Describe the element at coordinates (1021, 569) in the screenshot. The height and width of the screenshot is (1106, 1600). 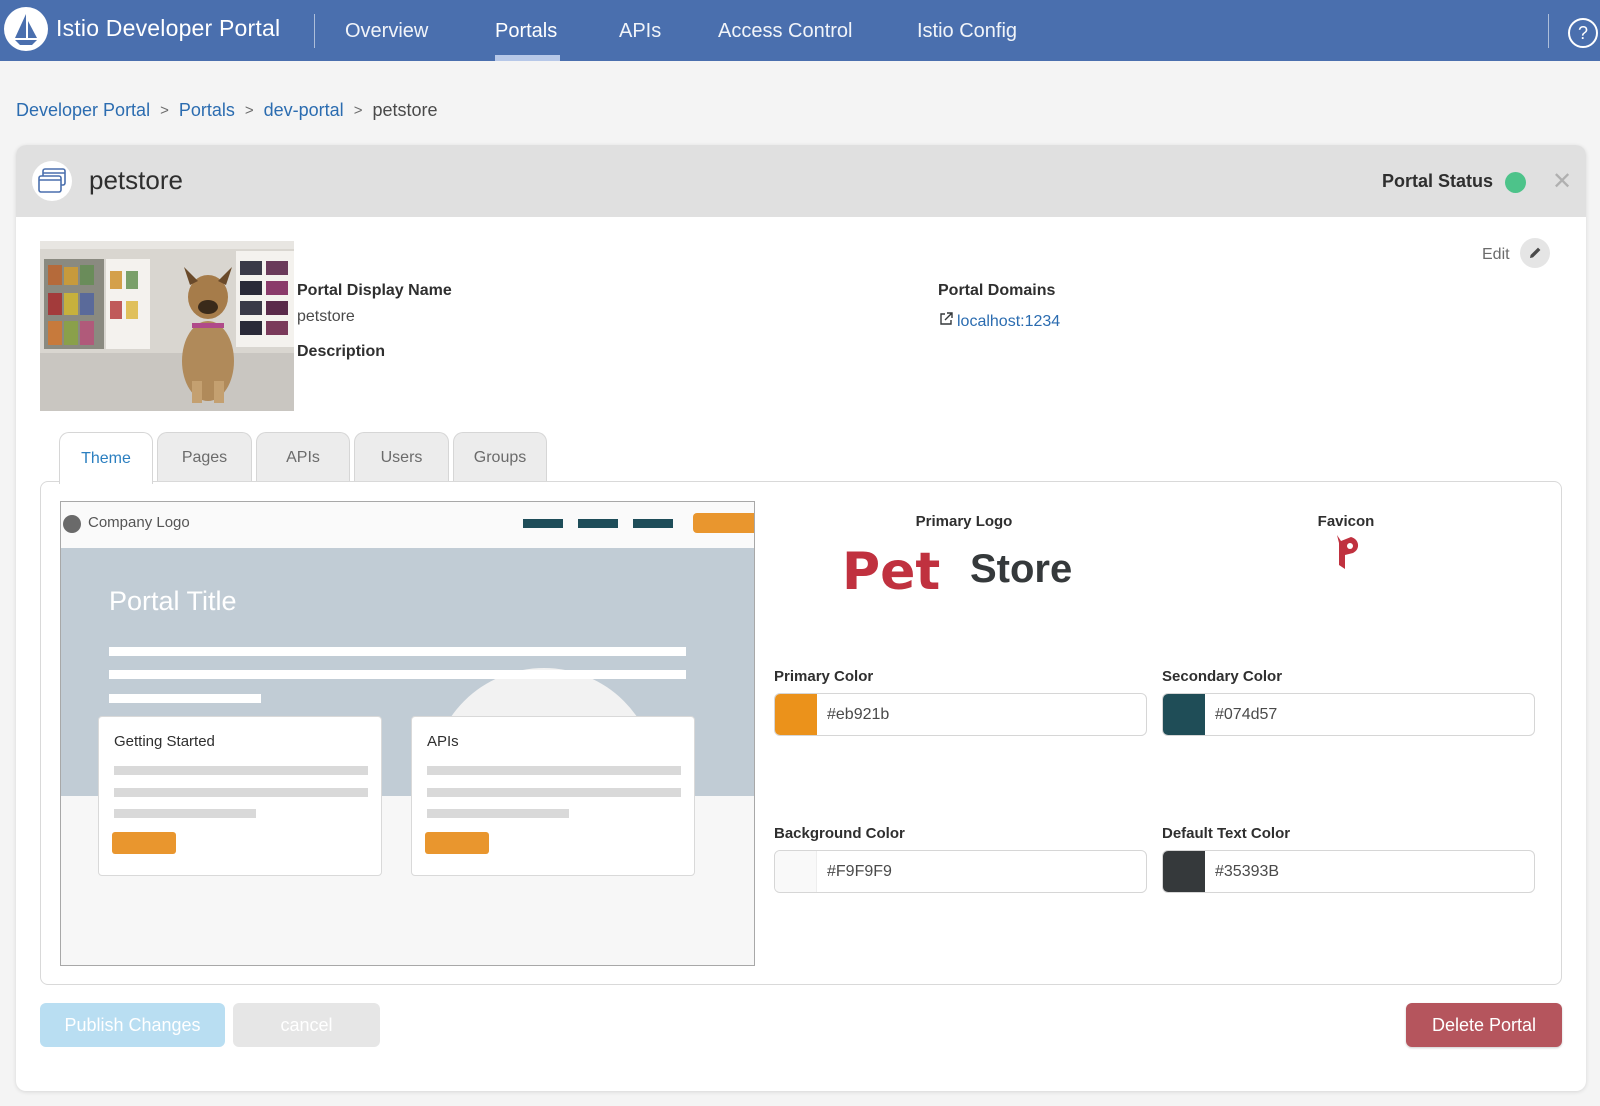
I see `logo-store-text: Store` at that location.